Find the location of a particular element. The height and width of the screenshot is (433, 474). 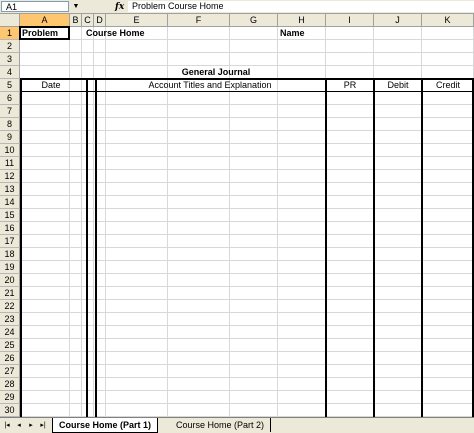

active-cell-a1 is located at coordinates (44, 33).